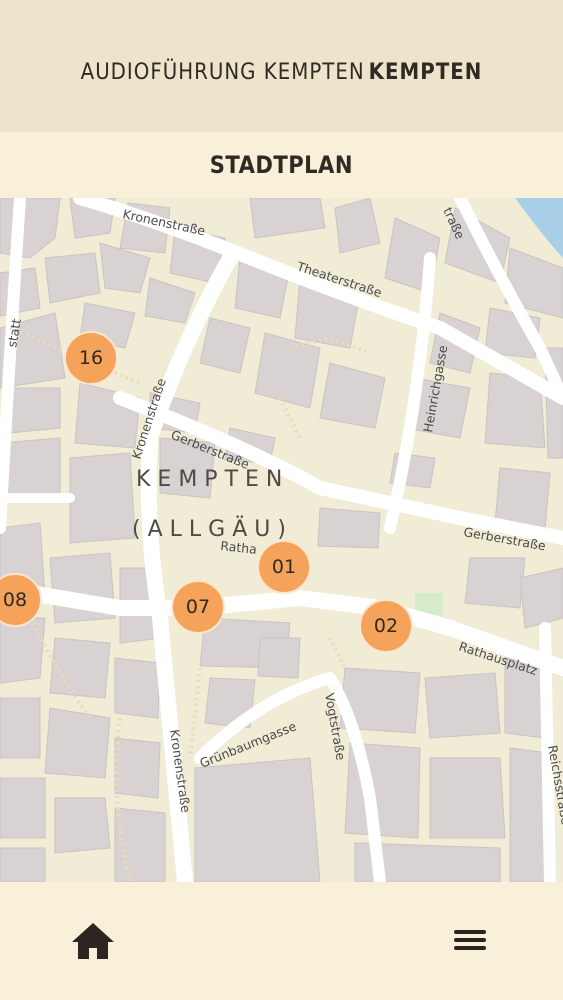 This screenshot has height=1000, width=563. I want to click on menu-button, so click(470, 940).